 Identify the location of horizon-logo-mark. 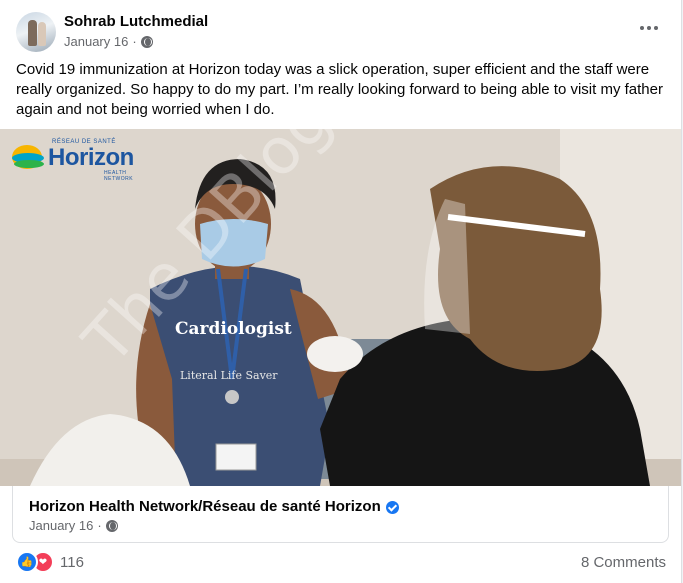
(28, 158).